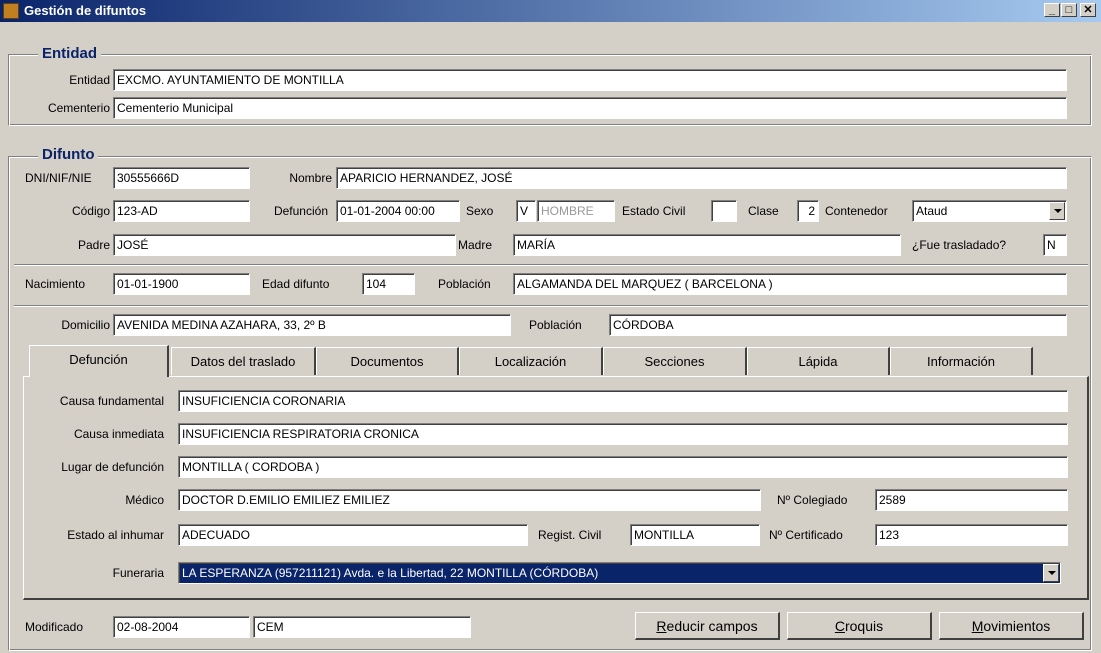  Describe the element at coordinates (818, 361) in the screenshot. I see `tab-lapida: Lápida` at that location.